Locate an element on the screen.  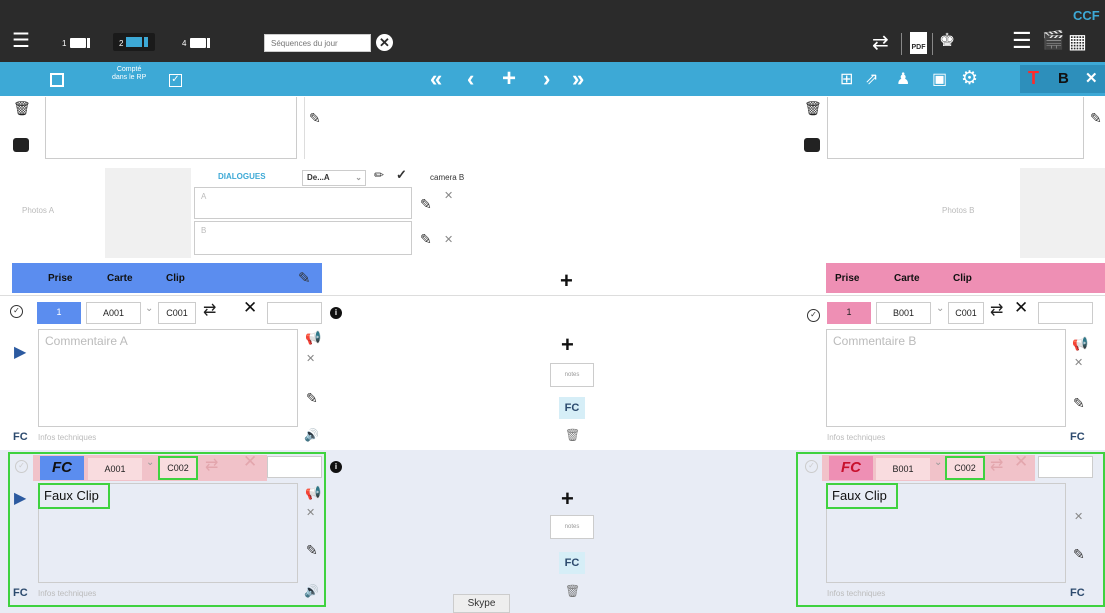
counted-checkbox: ✓ is located at coordinates (175, 80).